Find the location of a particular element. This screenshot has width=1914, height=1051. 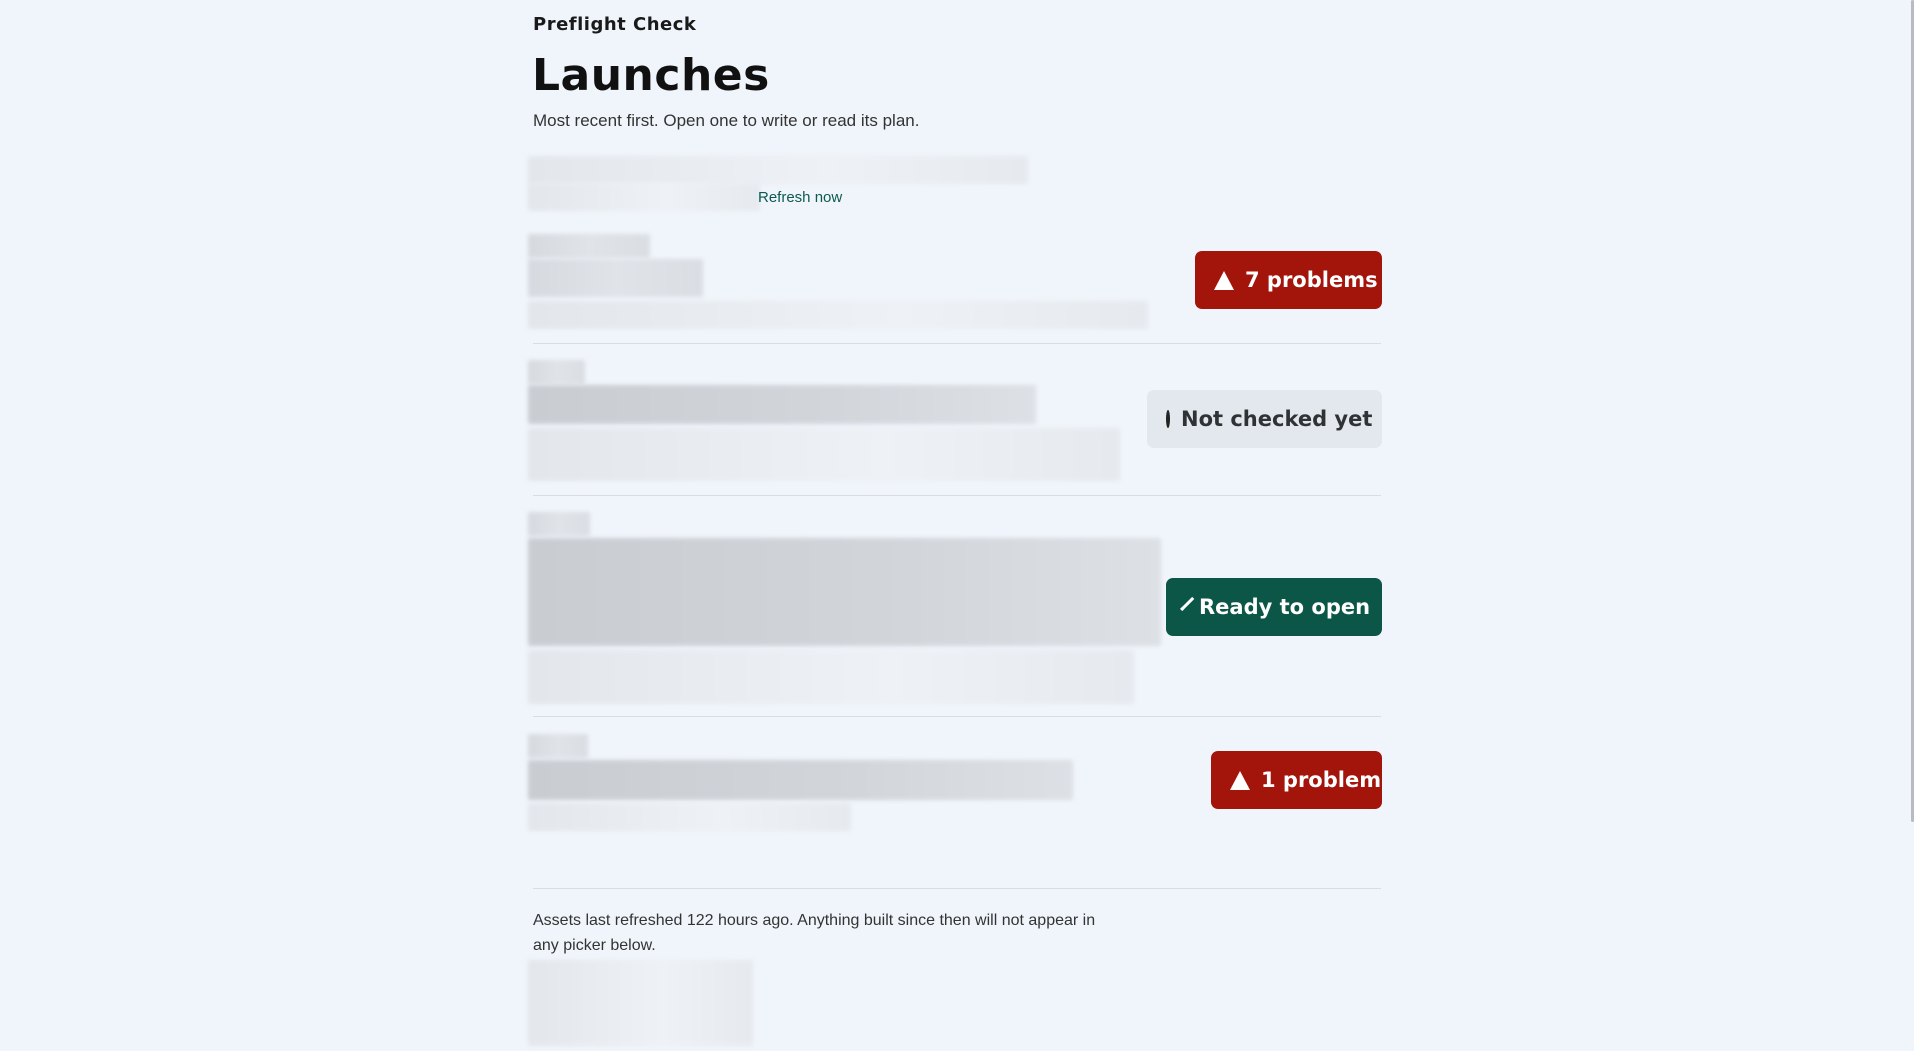

status-badge-ready: Ready to open is located at coordinates (1274, 607).